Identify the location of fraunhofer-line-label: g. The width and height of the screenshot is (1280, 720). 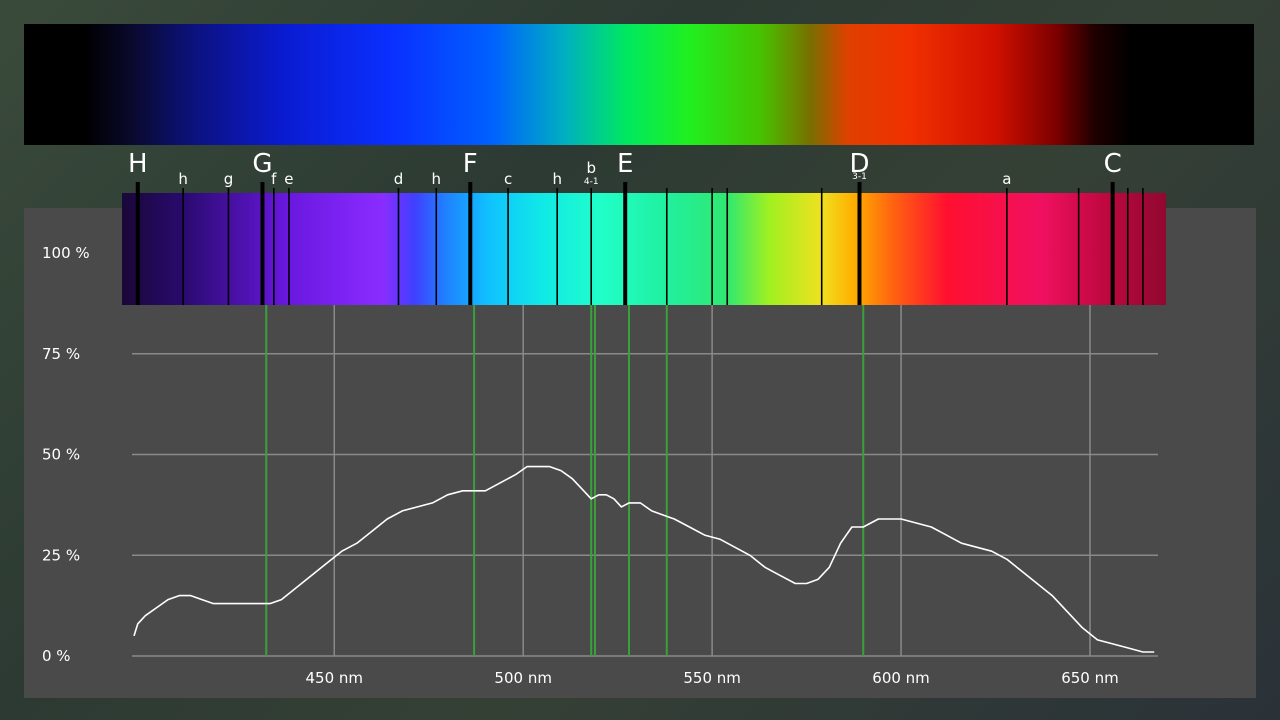
(229, 179).